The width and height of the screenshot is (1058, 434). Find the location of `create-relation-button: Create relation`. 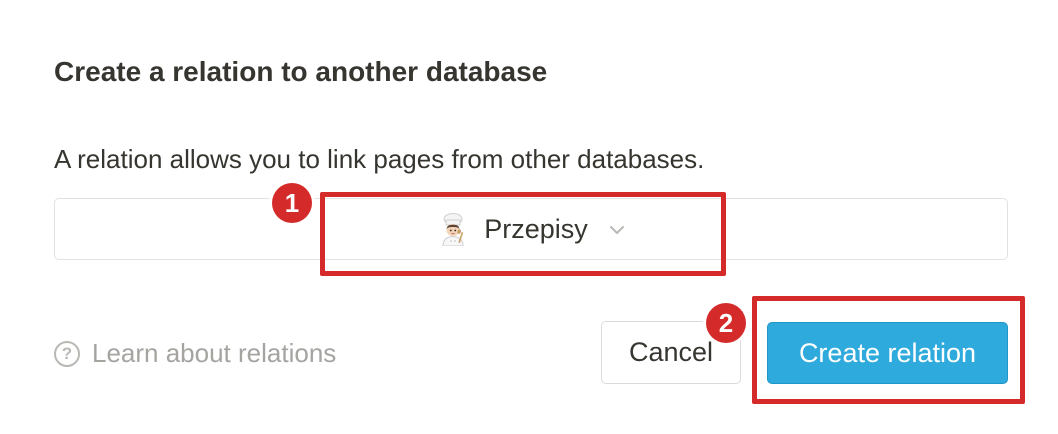

create-relation-button: Create relation is located at coordinates (887, 353).